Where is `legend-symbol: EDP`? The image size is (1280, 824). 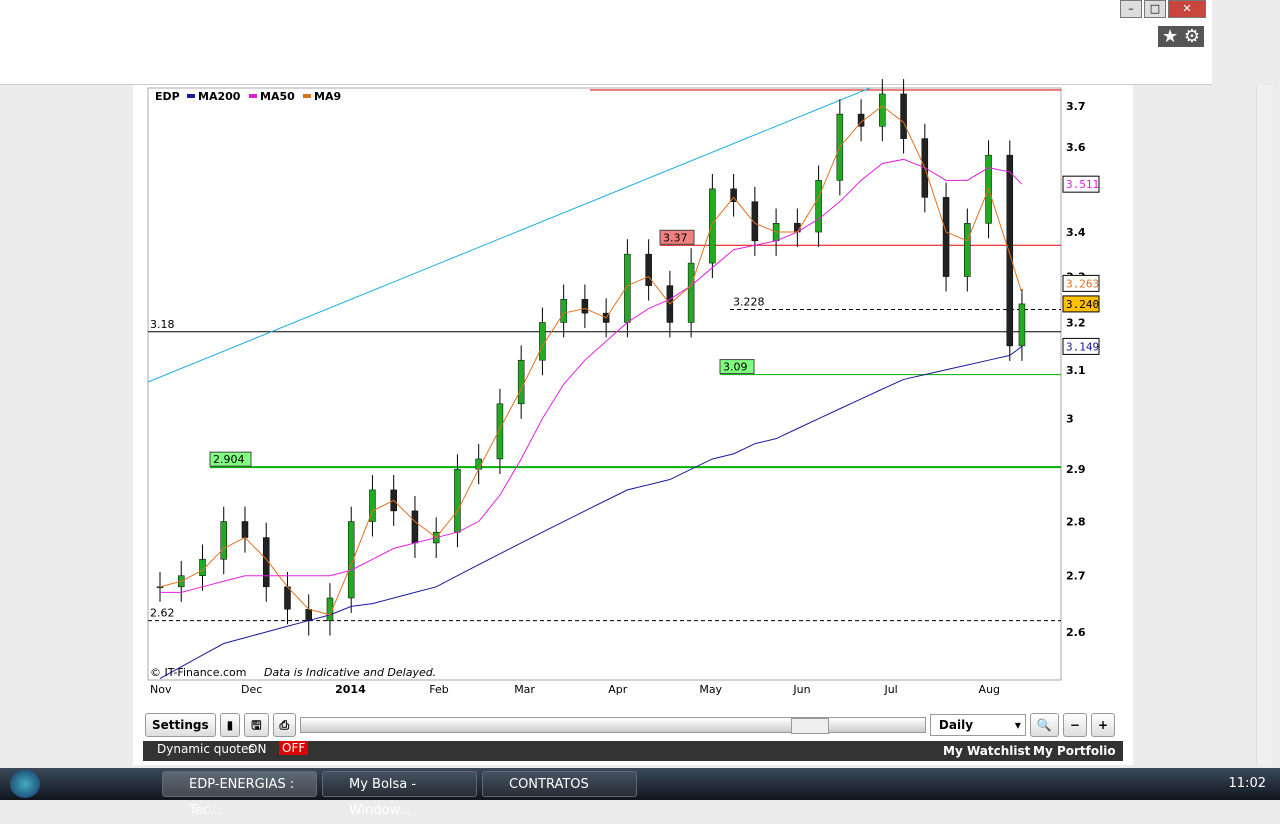 legend-symbol: EDP is located at coordinates (167, 96).